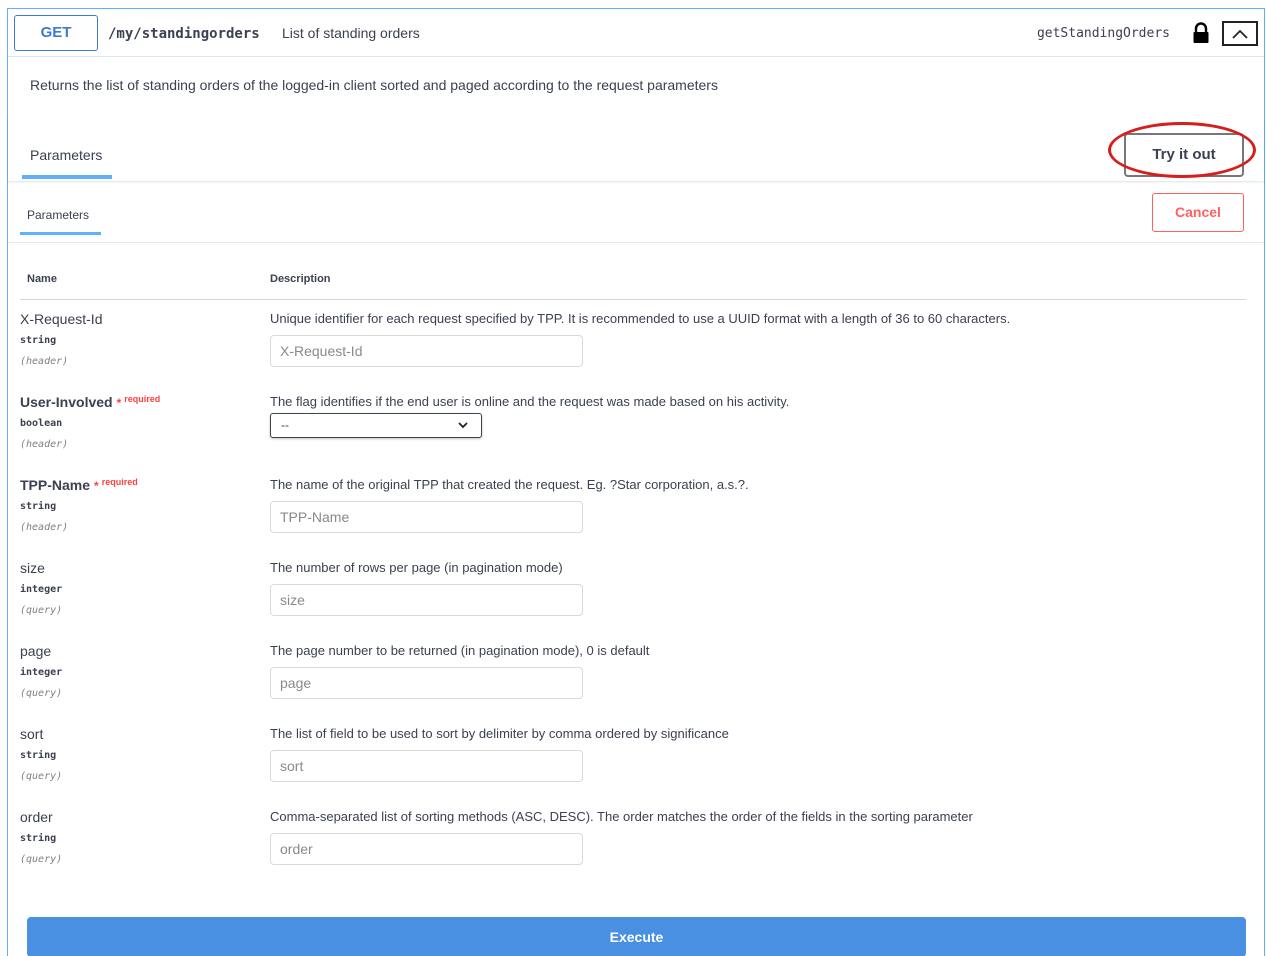 The width and height of the screenshot is (1266, 956). What do you see at coordinates (1198, 212) in the screenshot?
I see `cancel-button: Cancel` at bounding box center [1198, 212].